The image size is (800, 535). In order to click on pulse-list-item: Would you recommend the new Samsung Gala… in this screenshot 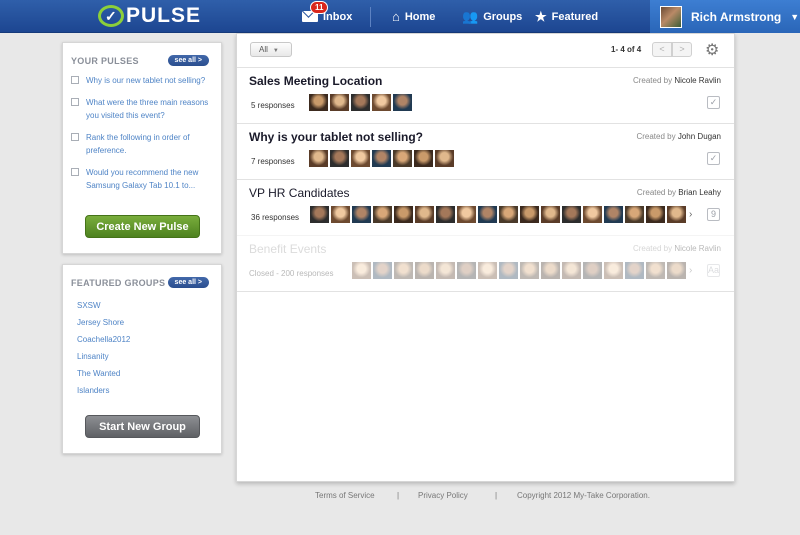, I will do `click(142, 179)`.